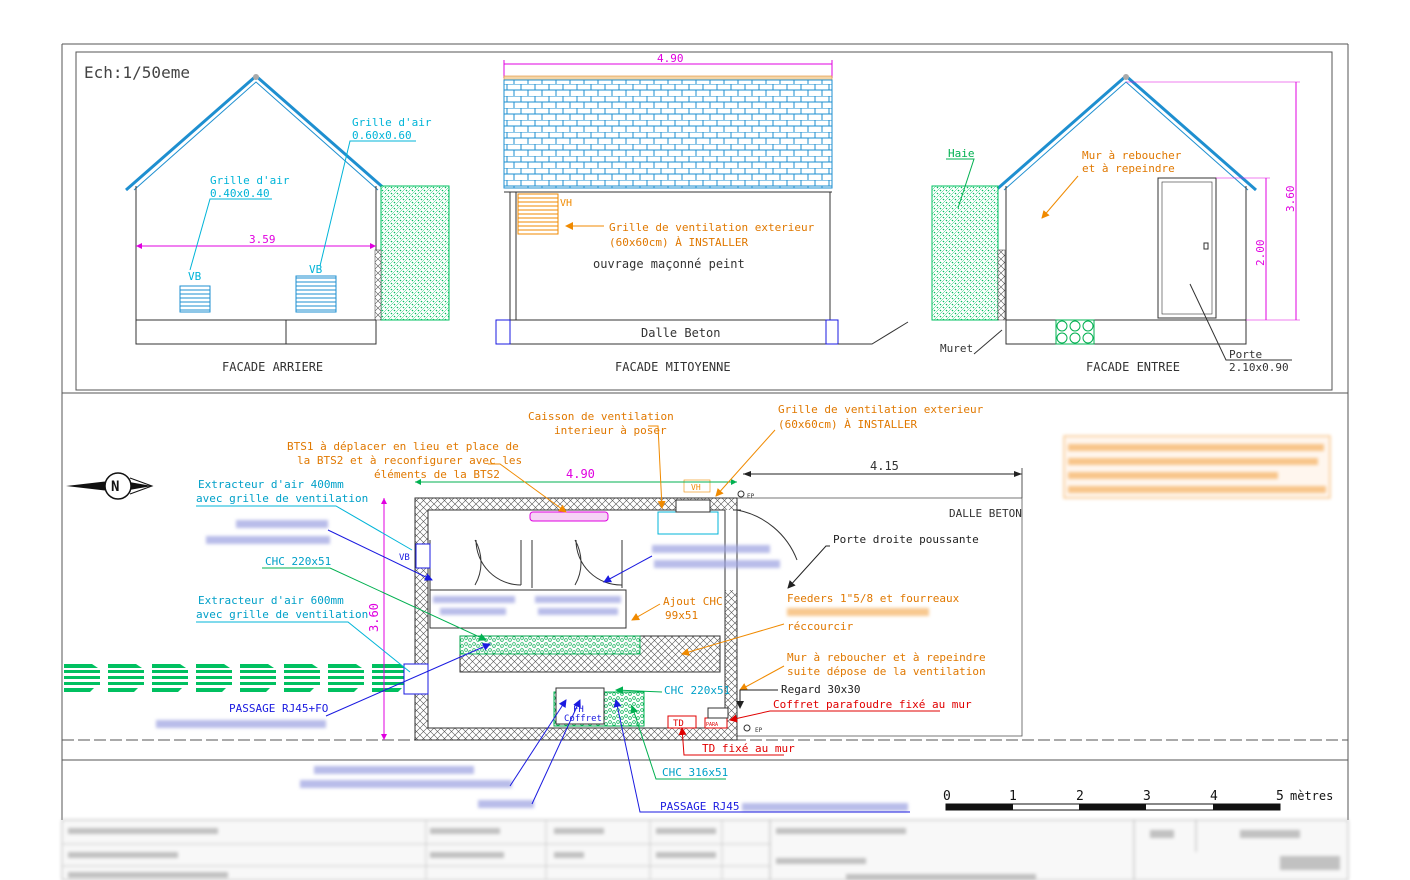  What do you see at coordinates (1080, 796) in the screenshot?
I see `scale-tick-2: 2` at bounding box center [1080, 796].